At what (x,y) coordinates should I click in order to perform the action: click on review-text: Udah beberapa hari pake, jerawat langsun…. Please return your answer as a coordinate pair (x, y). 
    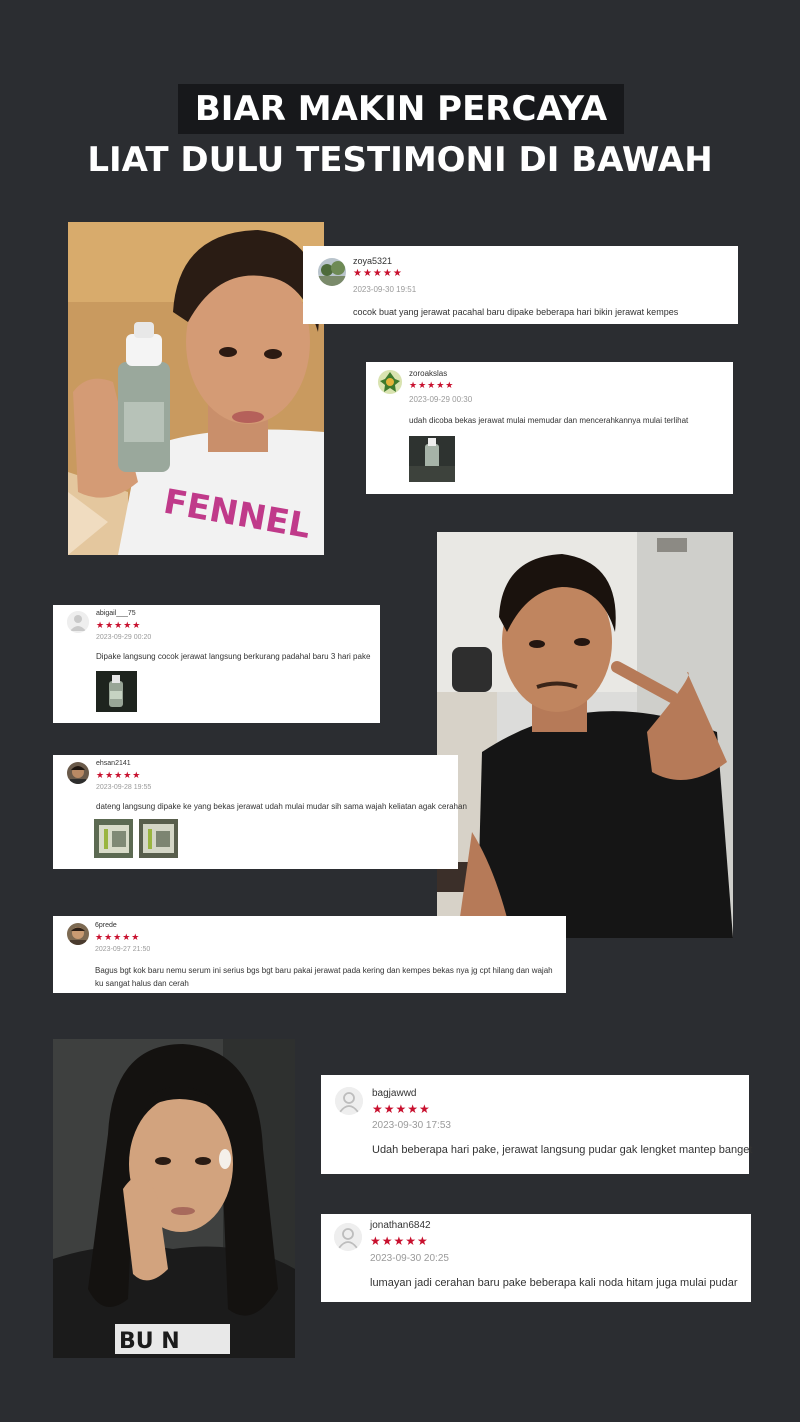
    Looking at the image, I should click on (562, 1150).